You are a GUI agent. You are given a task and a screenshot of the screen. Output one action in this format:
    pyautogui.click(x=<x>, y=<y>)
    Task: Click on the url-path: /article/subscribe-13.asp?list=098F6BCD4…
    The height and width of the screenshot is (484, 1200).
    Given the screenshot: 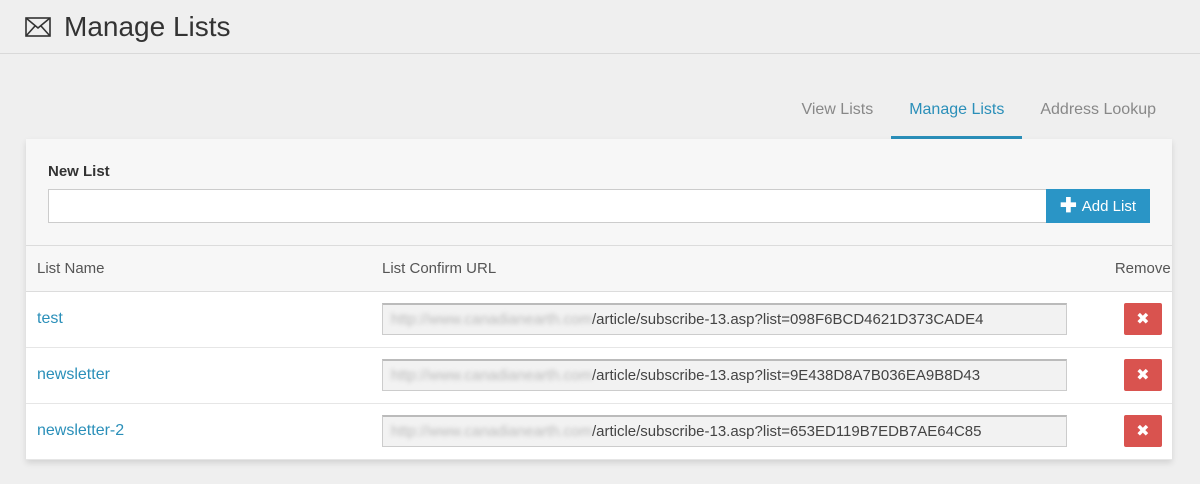 What is the action you would take?
    pyautogui.click(x=787, y=319)
    